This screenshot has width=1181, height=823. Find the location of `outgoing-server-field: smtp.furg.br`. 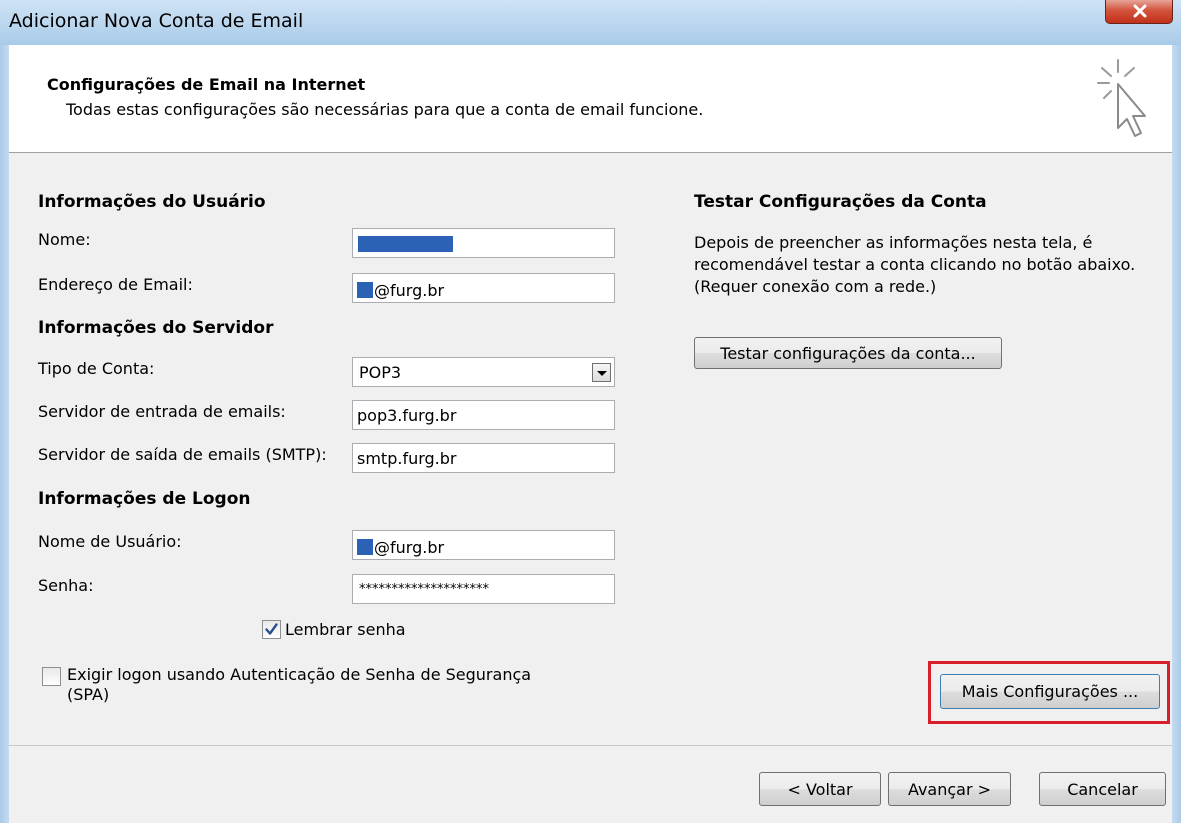

outgoing-server-field: smtp.furg.br is located at coordinates (483, 458).